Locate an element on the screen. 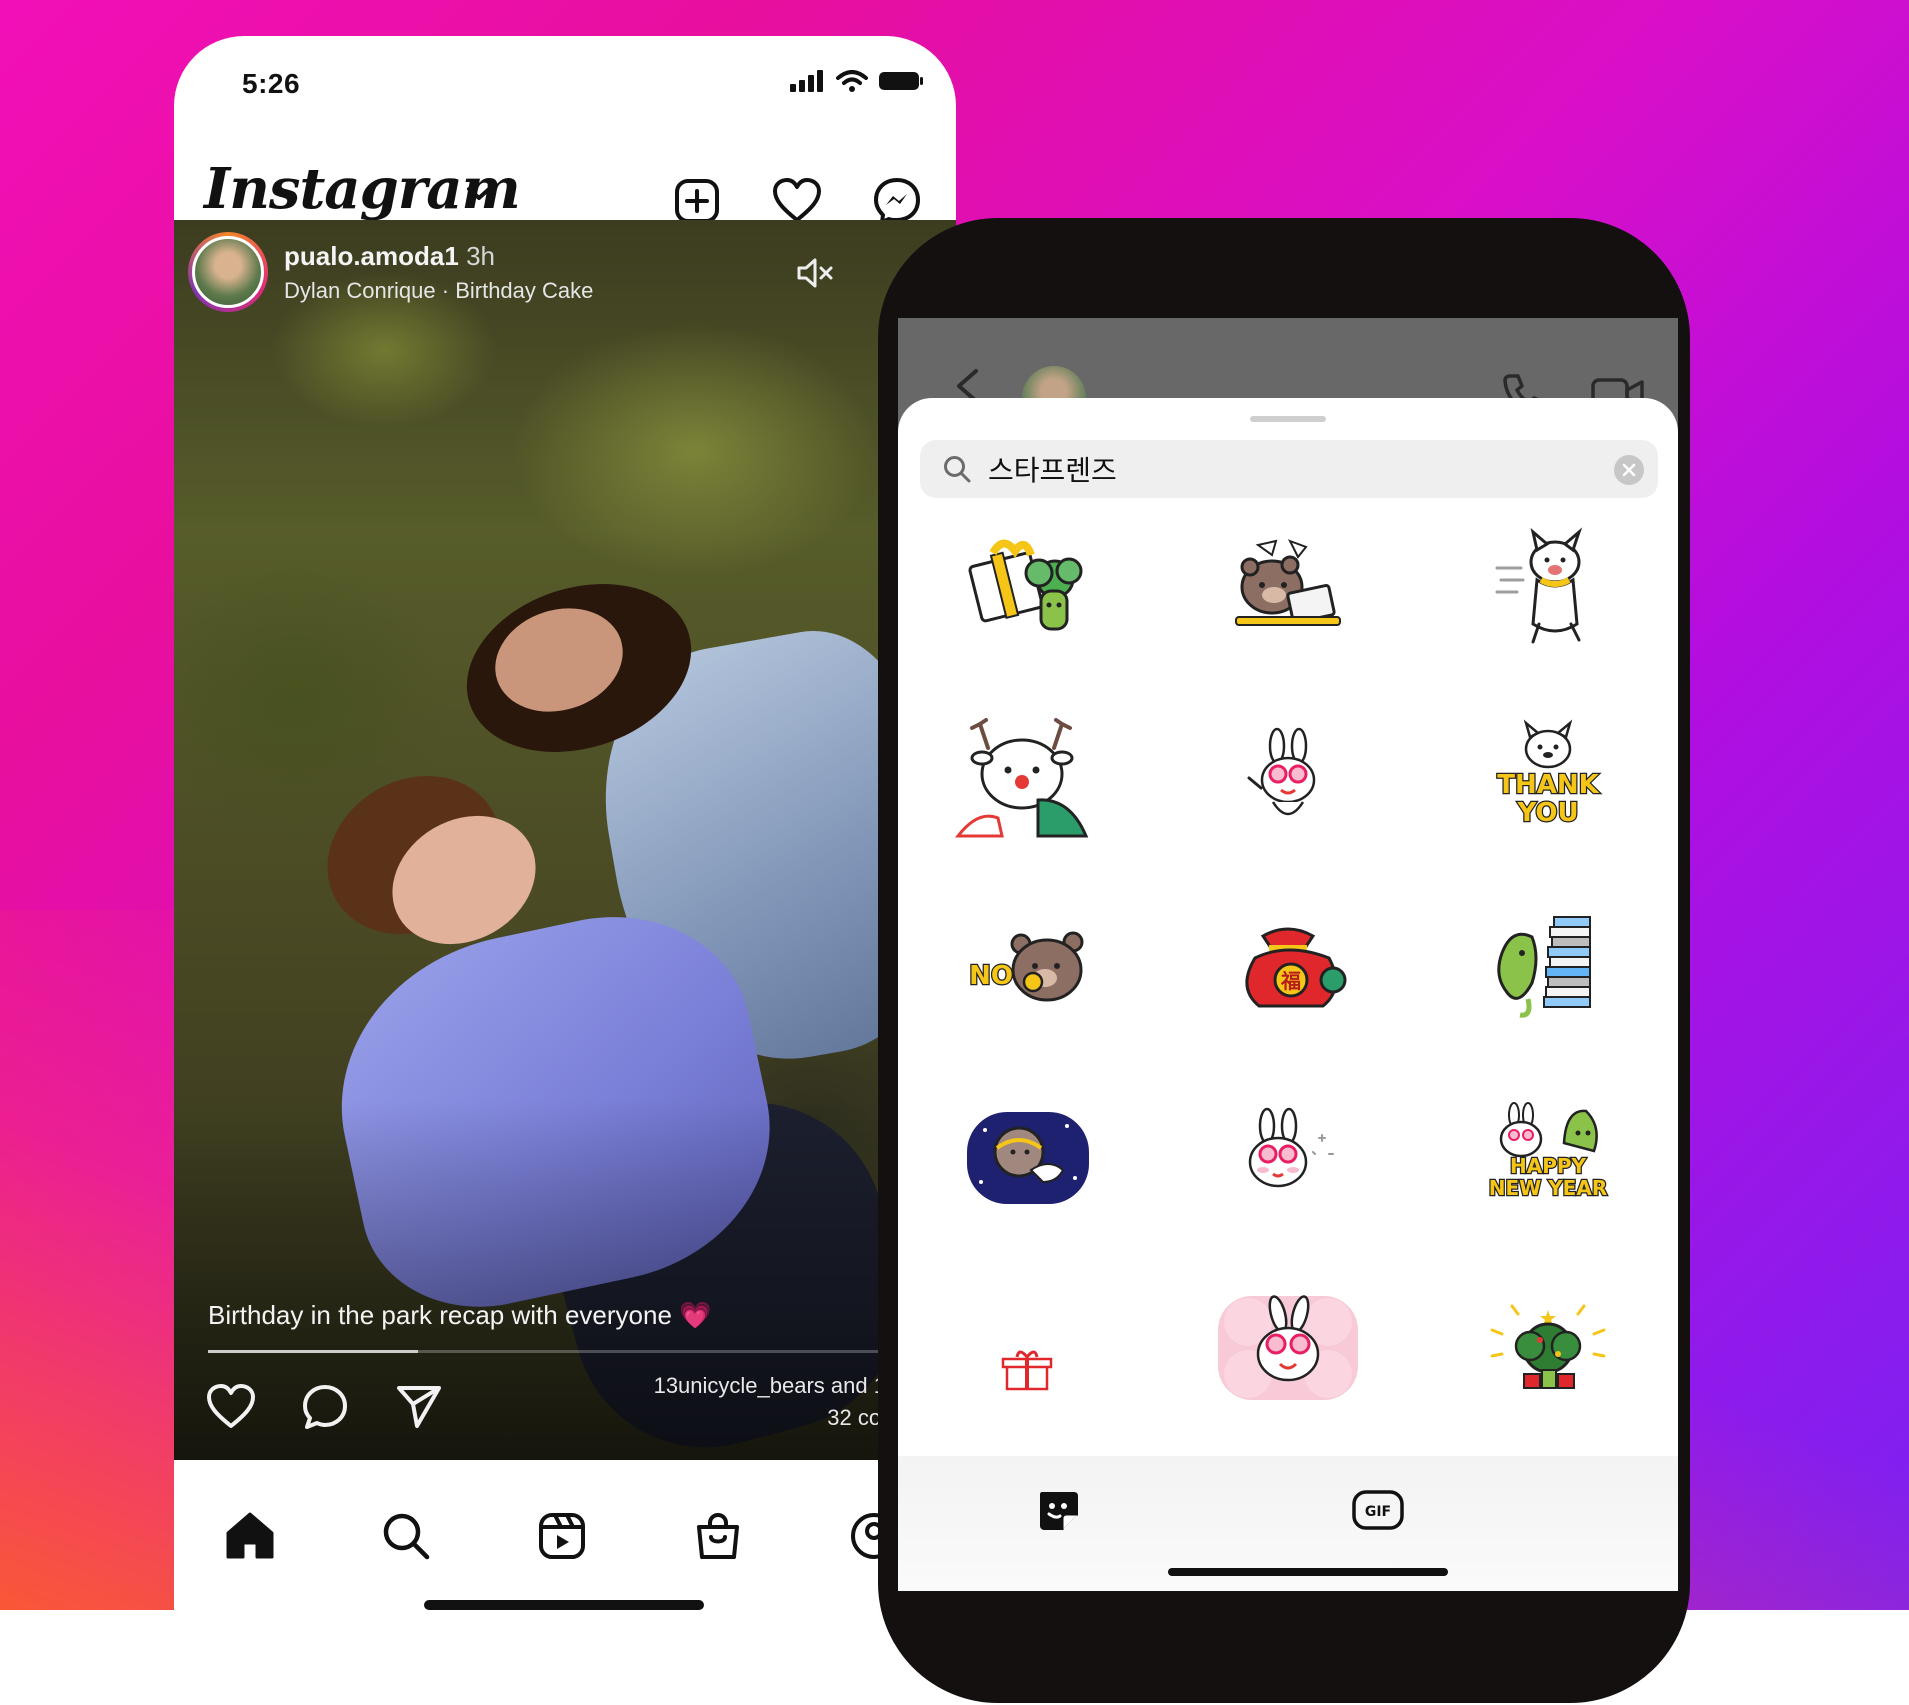  video-progress is located at coordinates (558, 1351).